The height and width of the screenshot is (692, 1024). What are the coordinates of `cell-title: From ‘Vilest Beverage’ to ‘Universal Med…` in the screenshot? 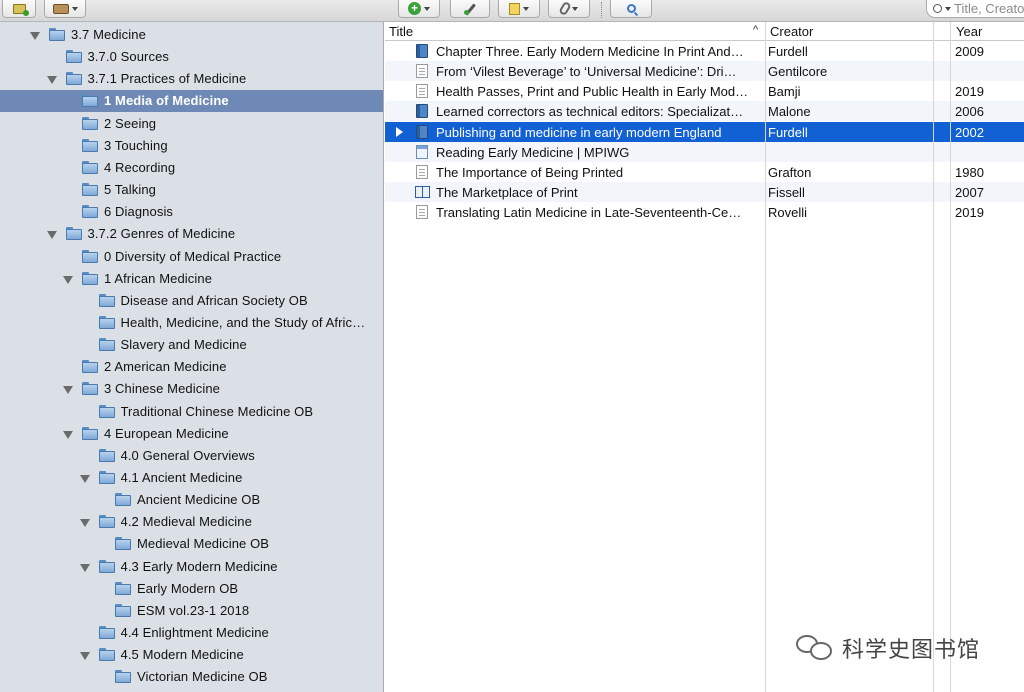 It's located at (586, 72).